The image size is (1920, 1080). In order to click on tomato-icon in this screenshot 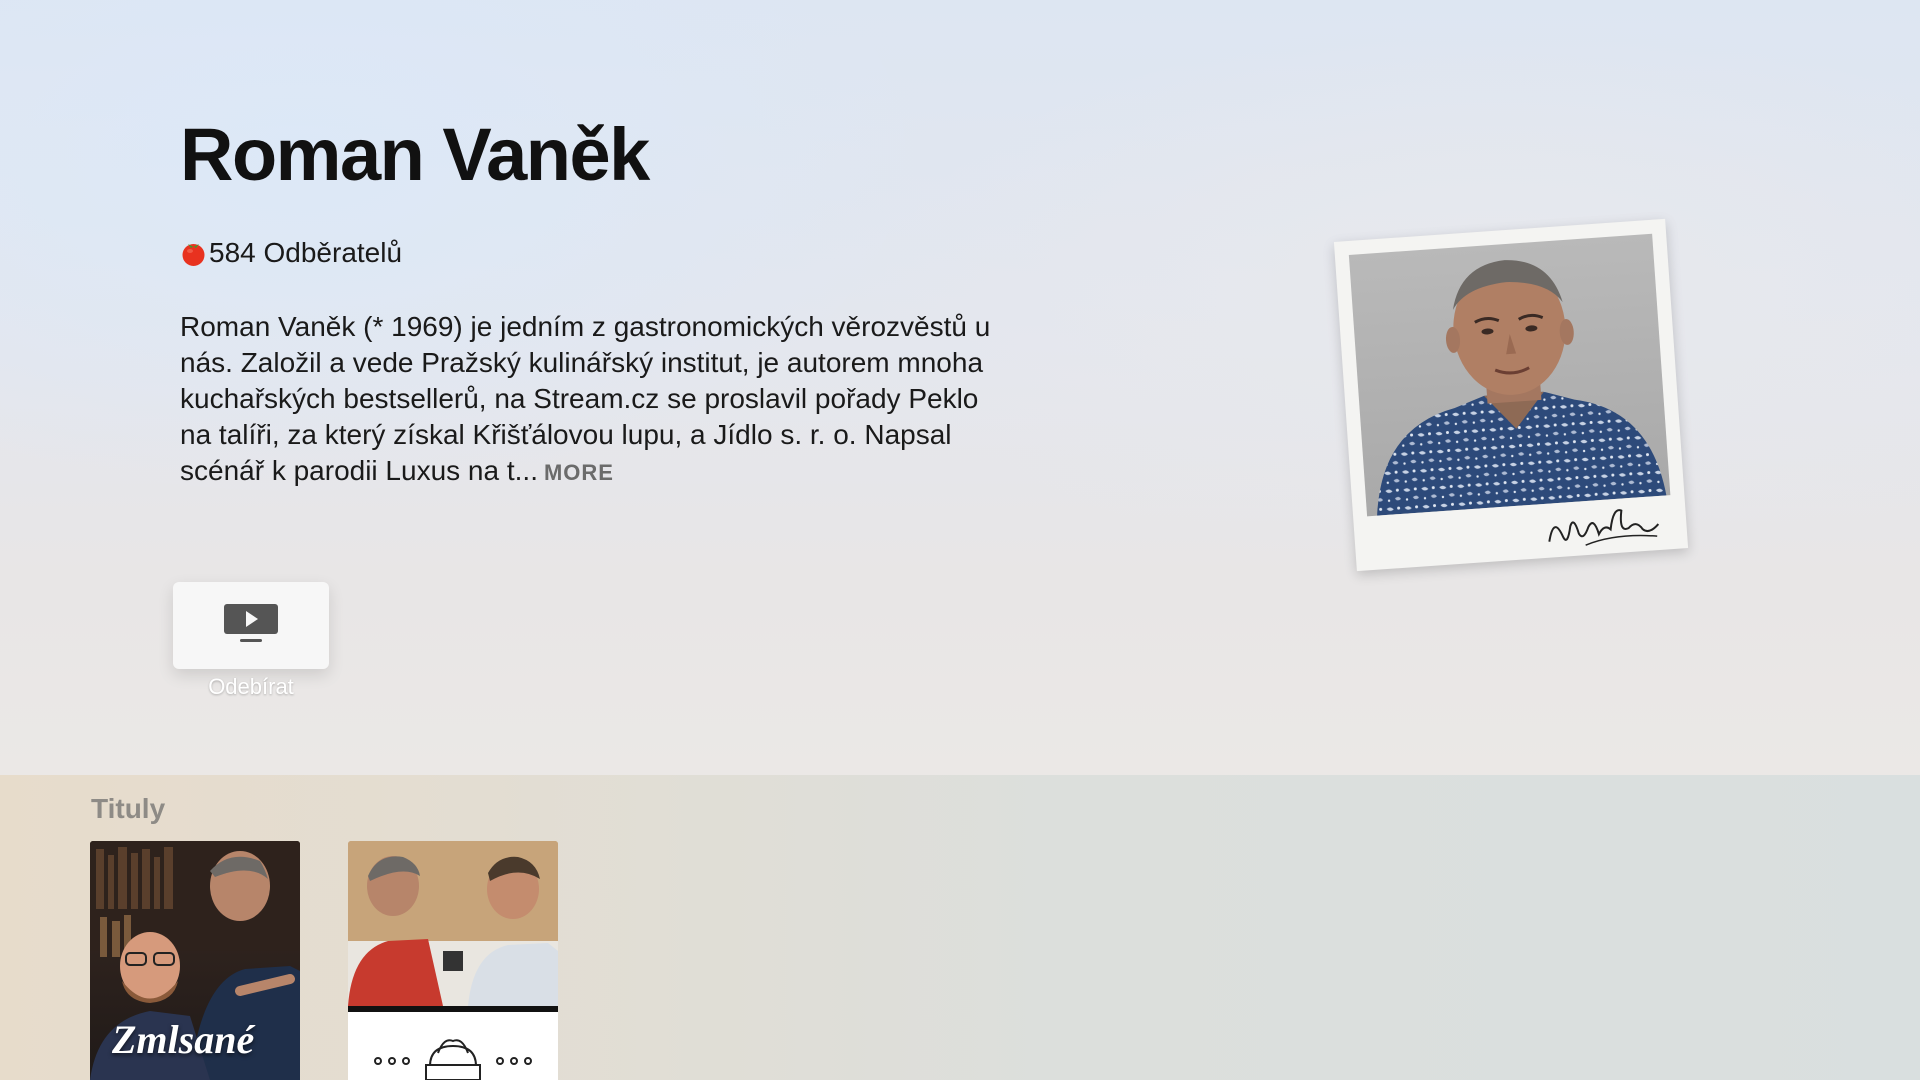, I will do `click(193, 253)`.